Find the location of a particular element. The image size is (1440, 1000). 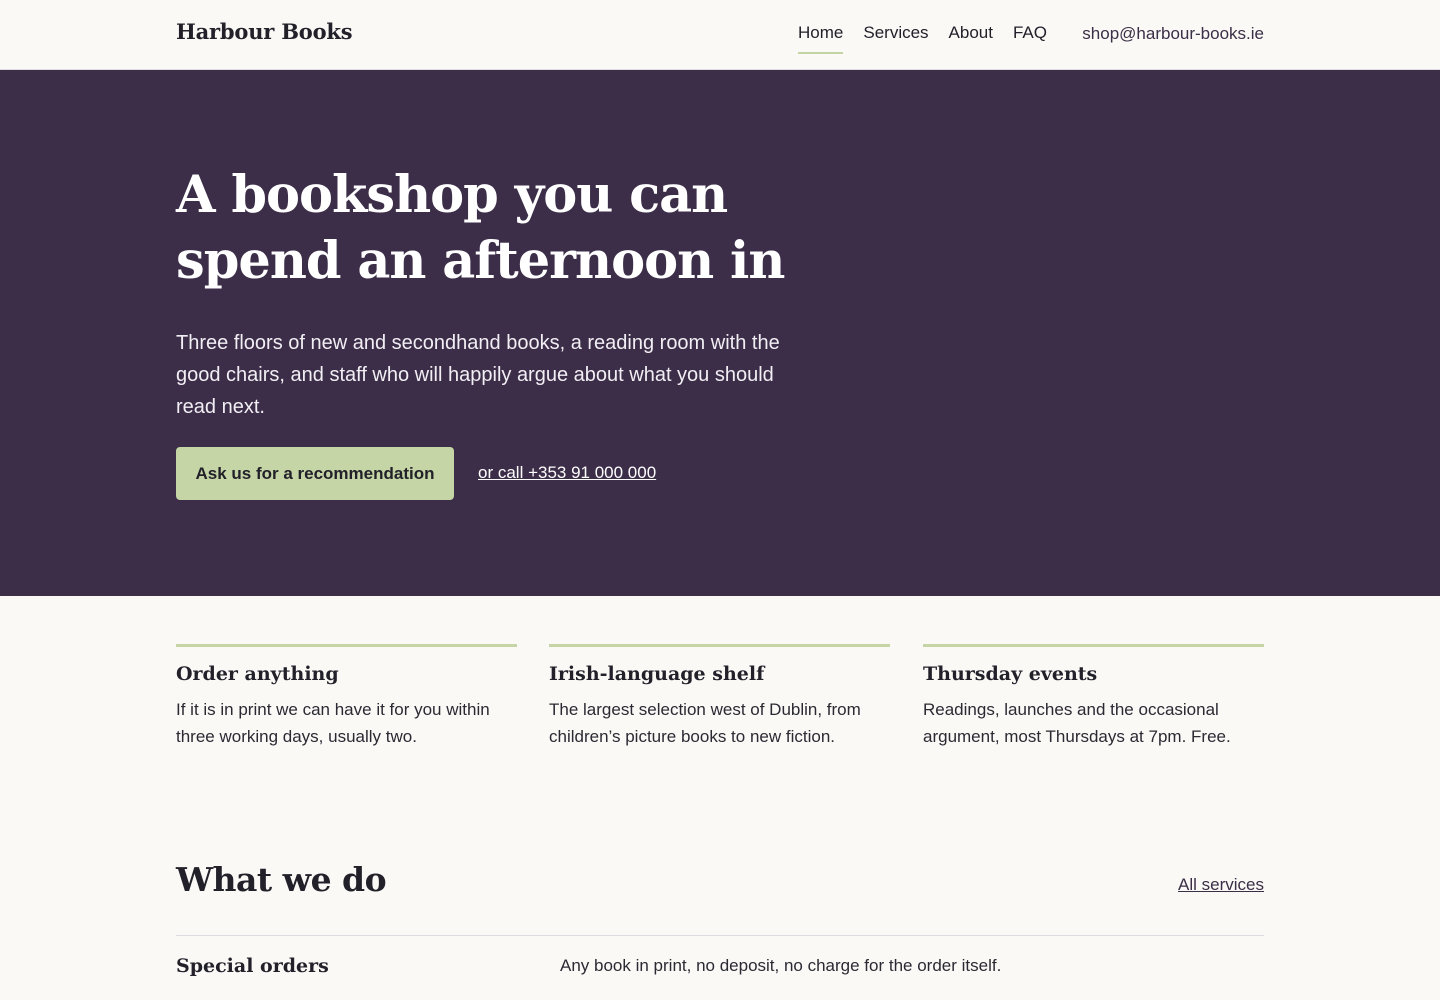

all-services-link: All services is located at coordinates (1221, 885).